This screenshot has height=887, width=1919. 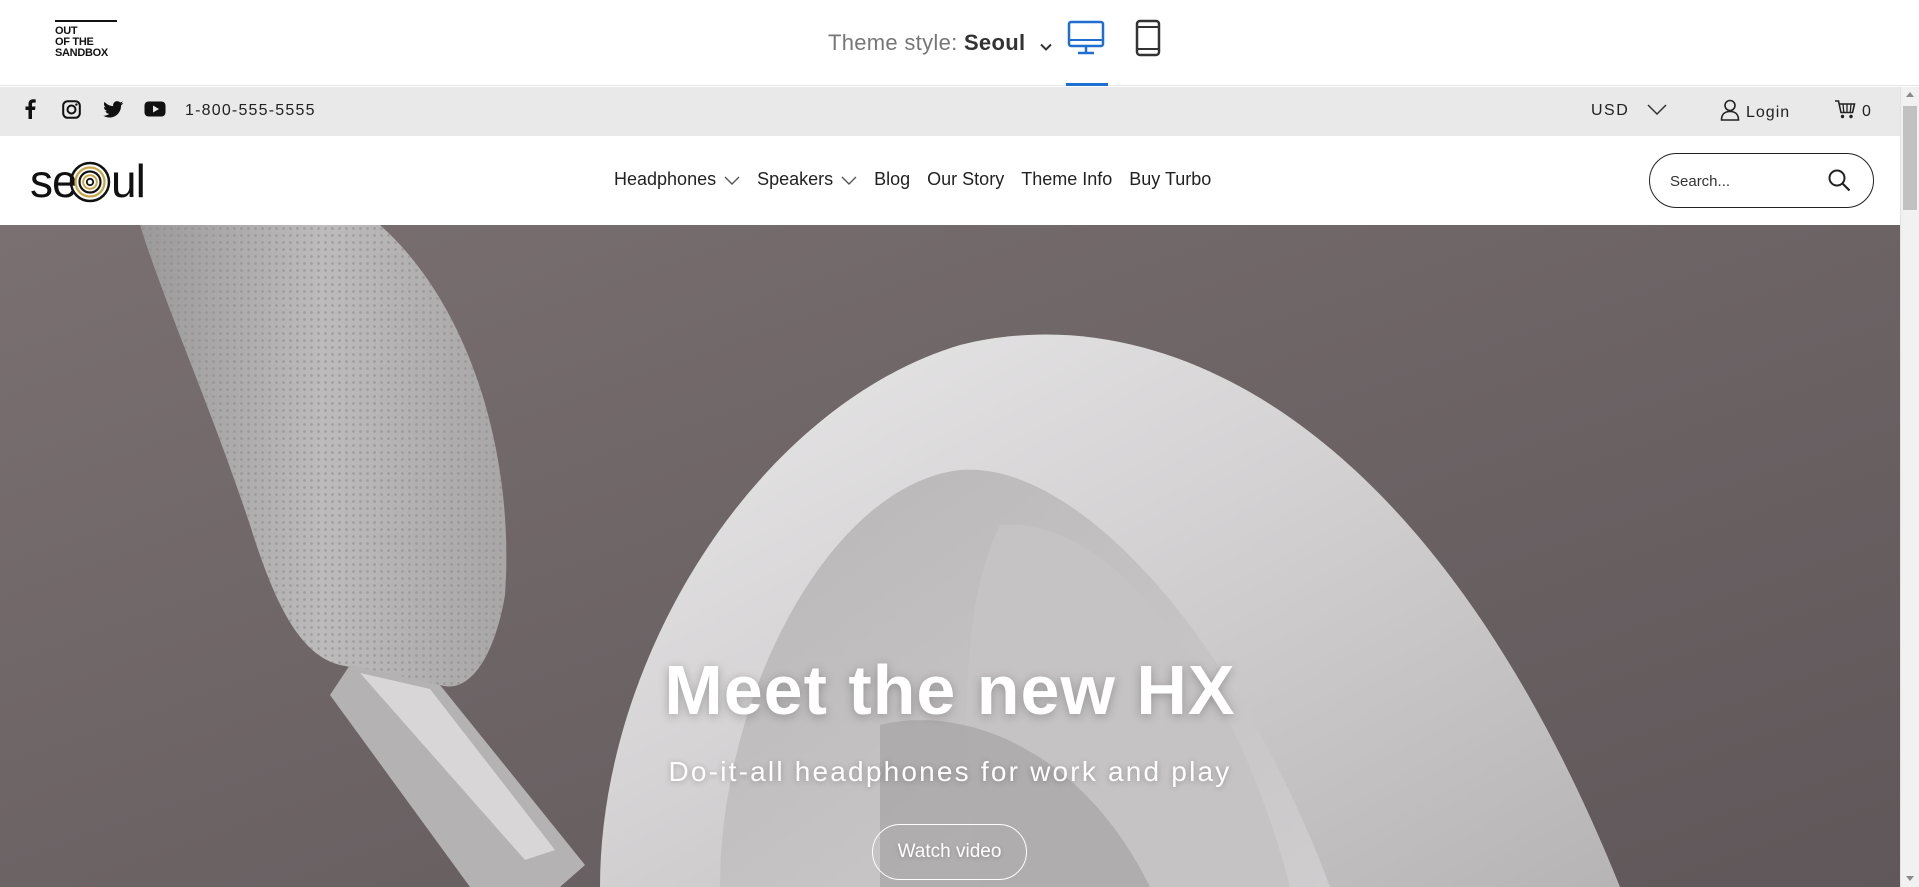 I want to click on svg-text: se, so click(x=53, y=181).